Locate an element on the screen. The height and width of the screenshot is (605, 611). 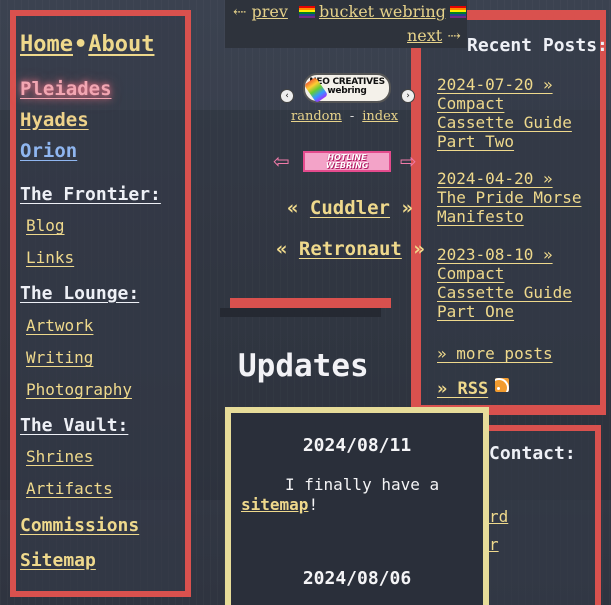
bucket-webring-next: next ⇢ is located at coordinates (434, 35).